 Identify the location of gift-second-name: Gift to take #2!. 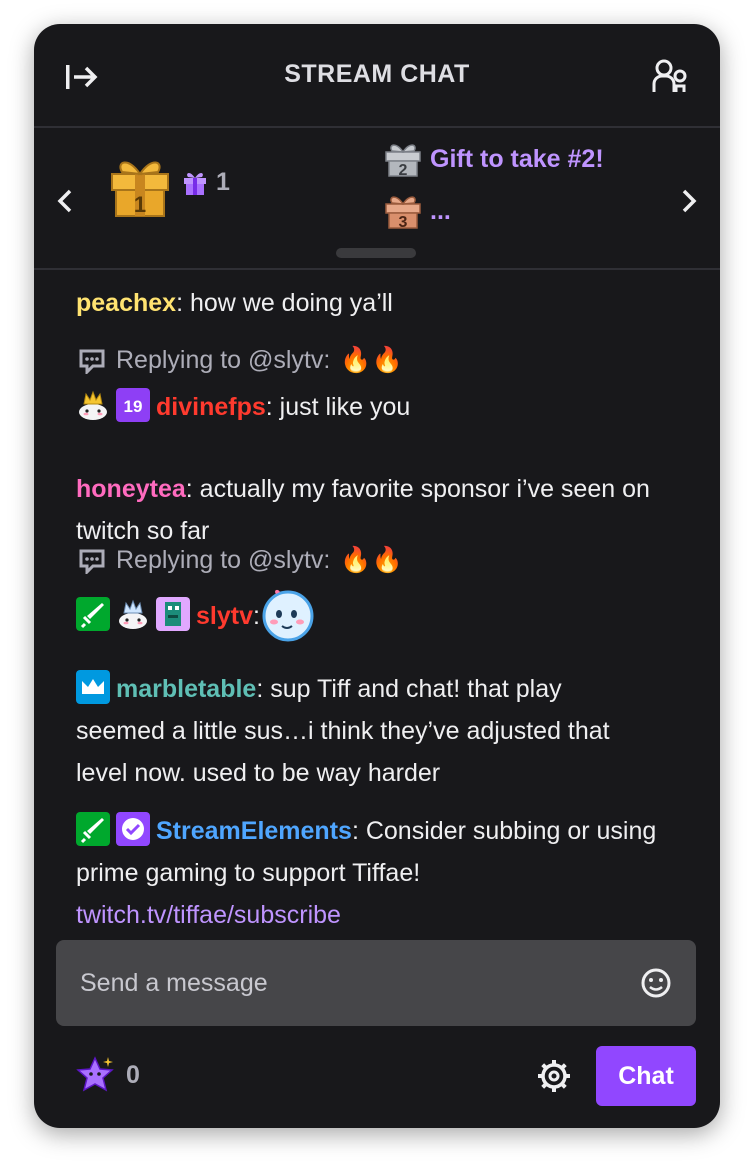
(517, 159).